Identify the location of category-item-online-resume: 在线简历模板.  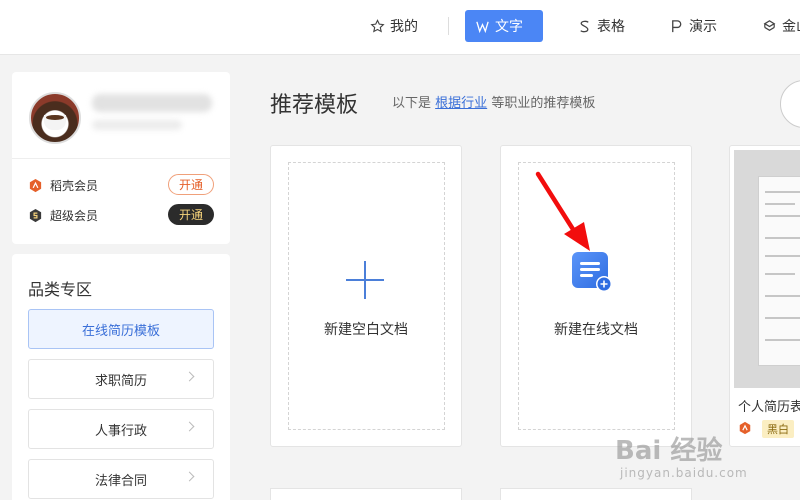
(121, 329).